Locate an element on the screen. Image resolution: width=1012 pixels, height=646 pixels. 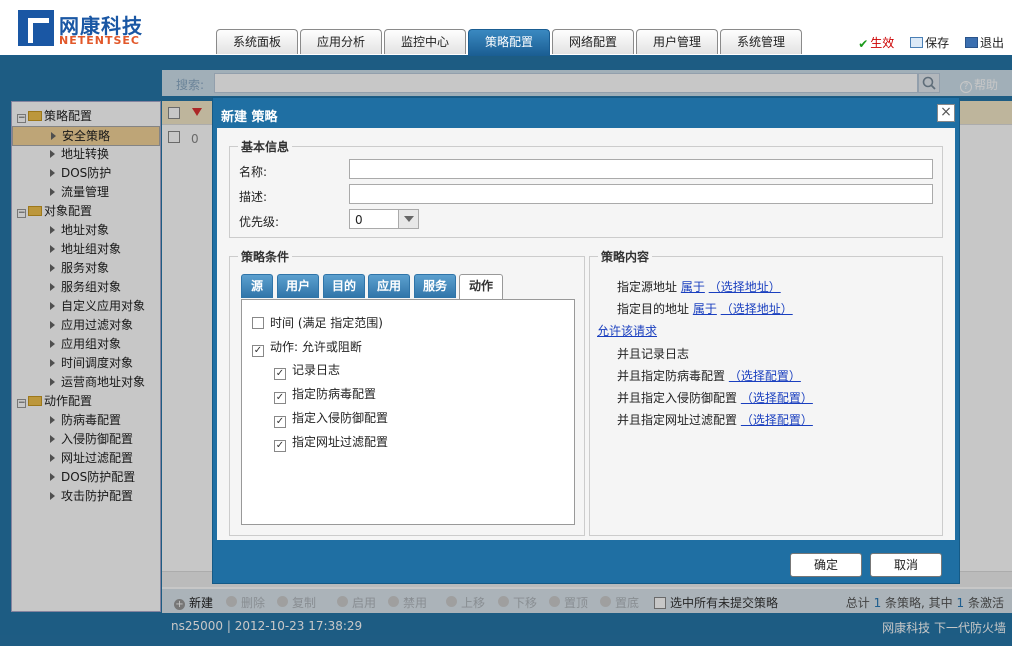
top-actions: ✔ 生效 保存 退出 is located at coordinates (925, 42).